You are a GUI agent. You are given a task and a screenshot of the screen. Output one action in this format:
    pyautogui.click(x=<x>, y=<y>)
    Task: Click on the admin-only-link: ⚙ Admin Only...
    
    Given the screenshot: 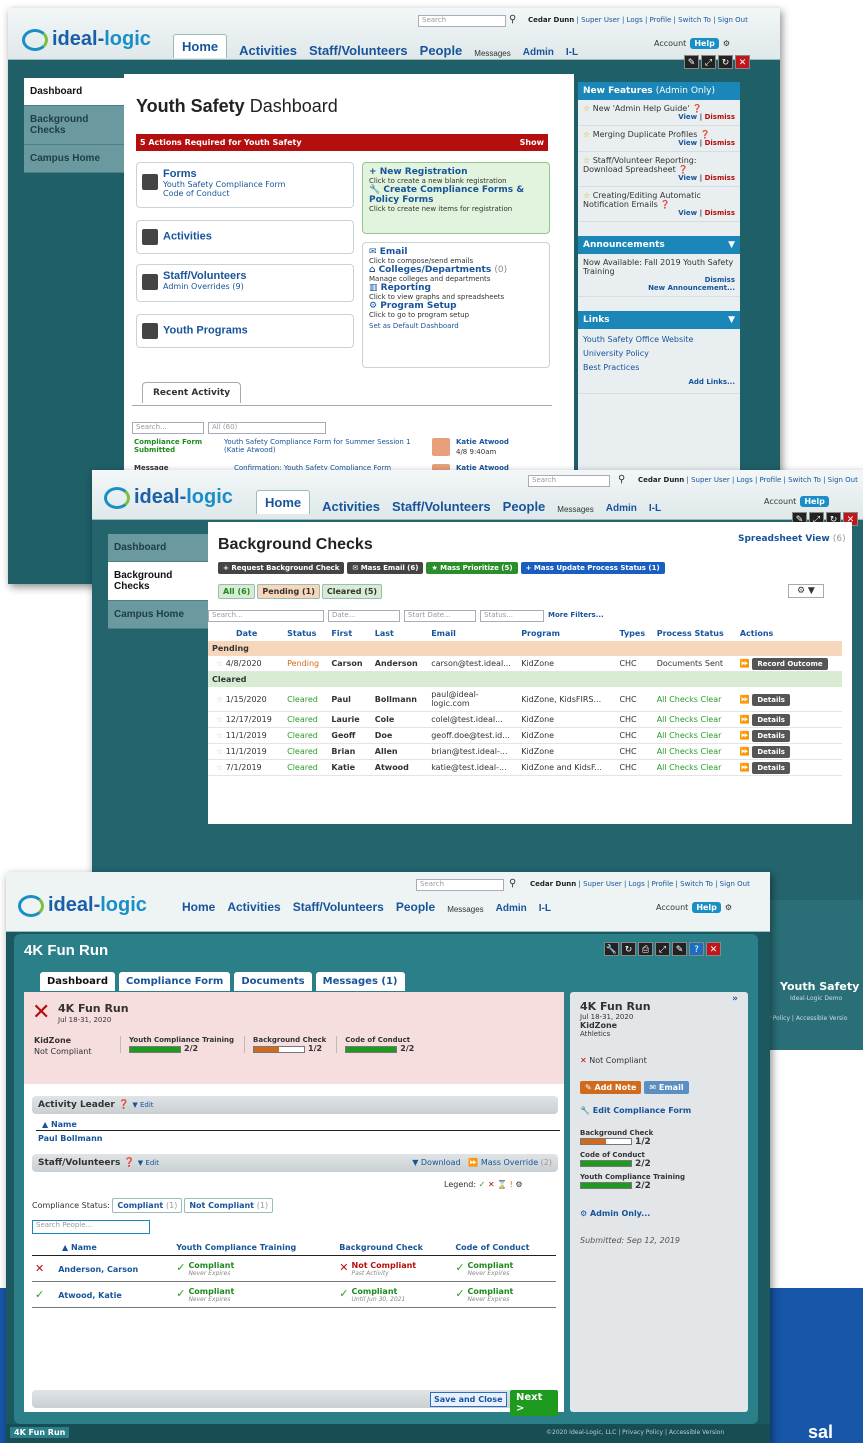 What is the action you would take?
    pyautogui.click(x=659, y=1213)
    